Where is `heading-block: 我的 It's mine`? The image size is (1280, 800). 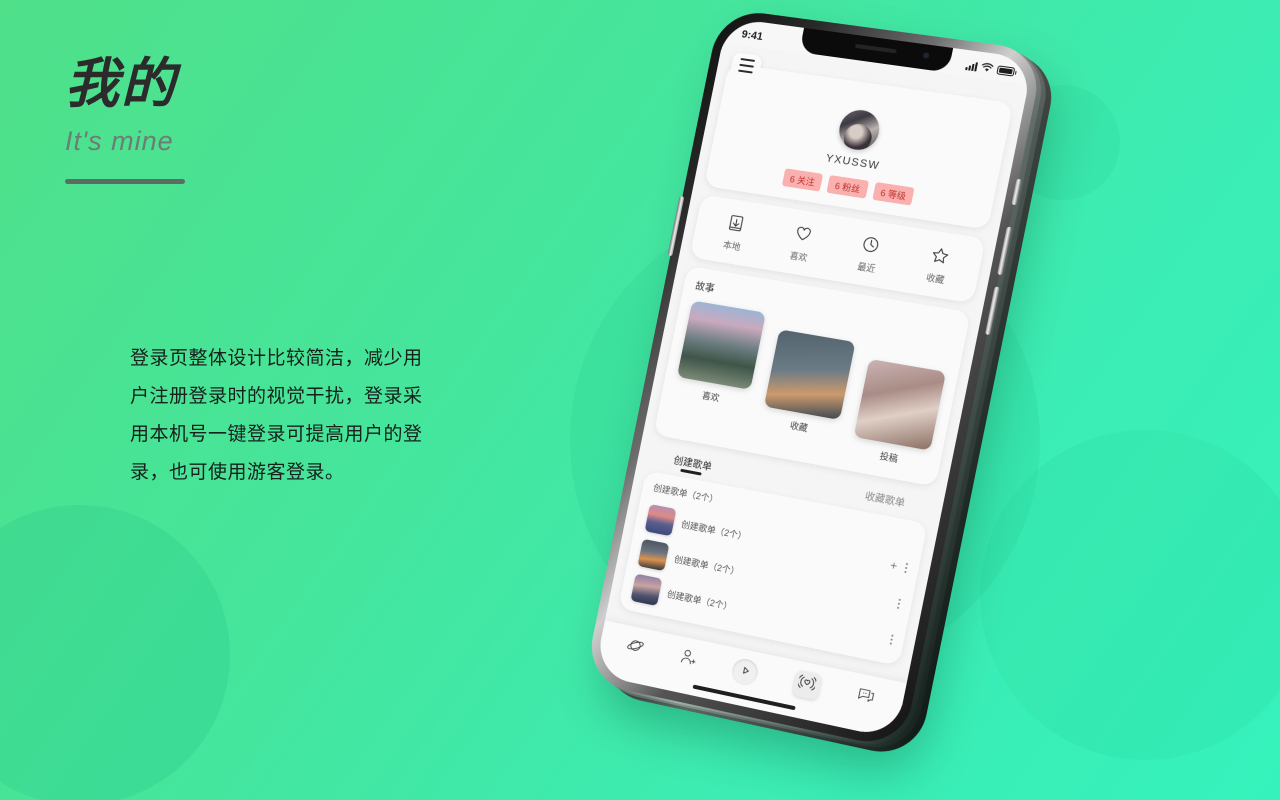
heading-block: 我的 It's mine is located at coordinates (275, 119).